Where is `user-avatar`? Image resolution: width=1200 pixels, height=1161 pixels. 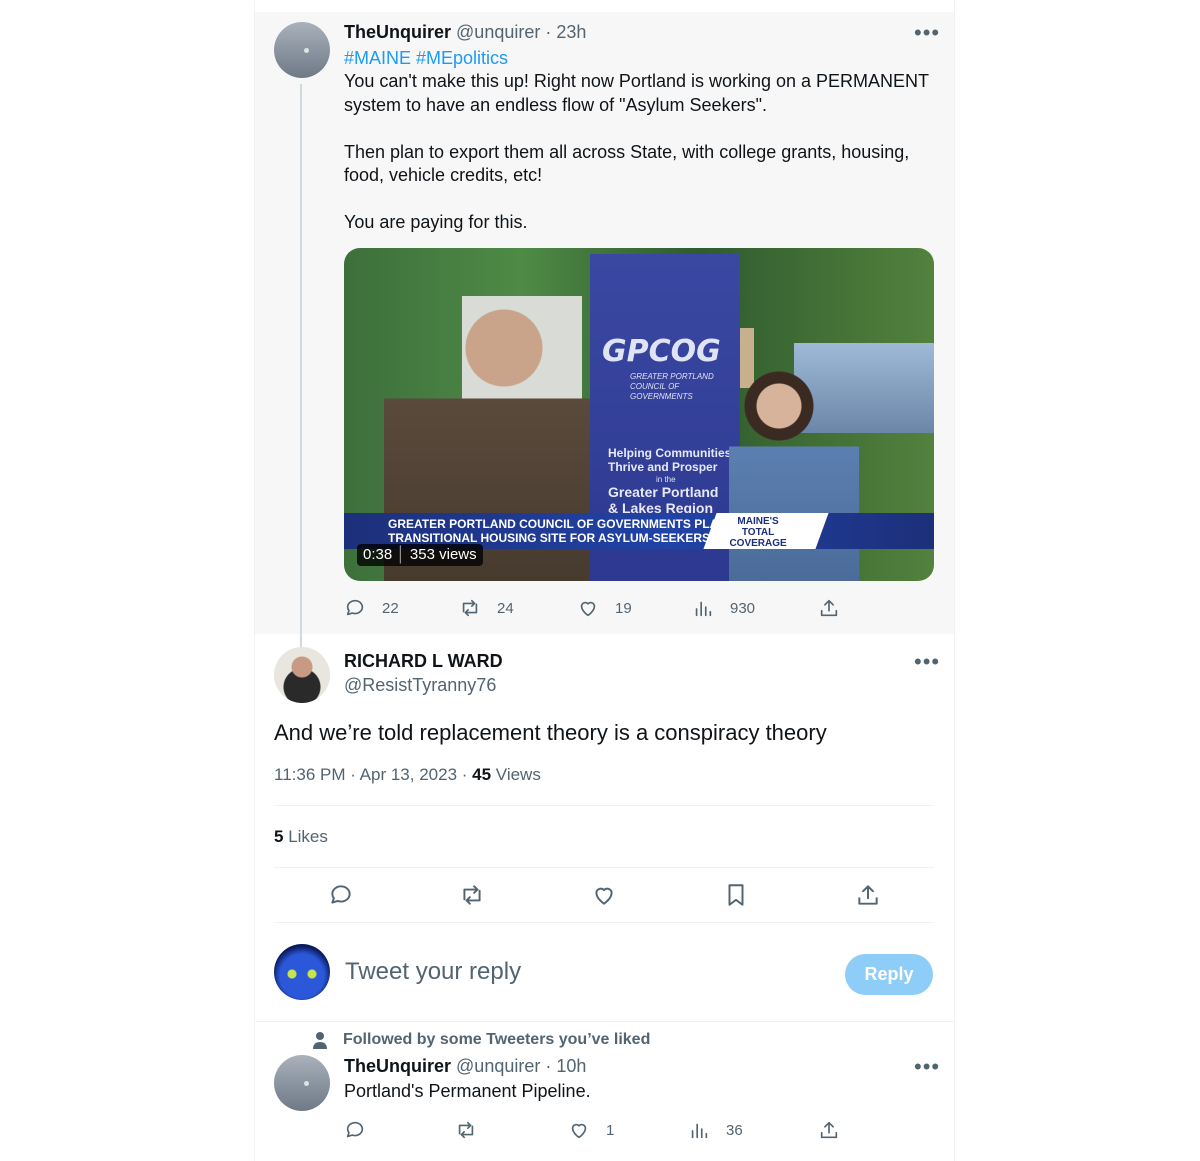
user-avatar is located at coordinates (302, 972).